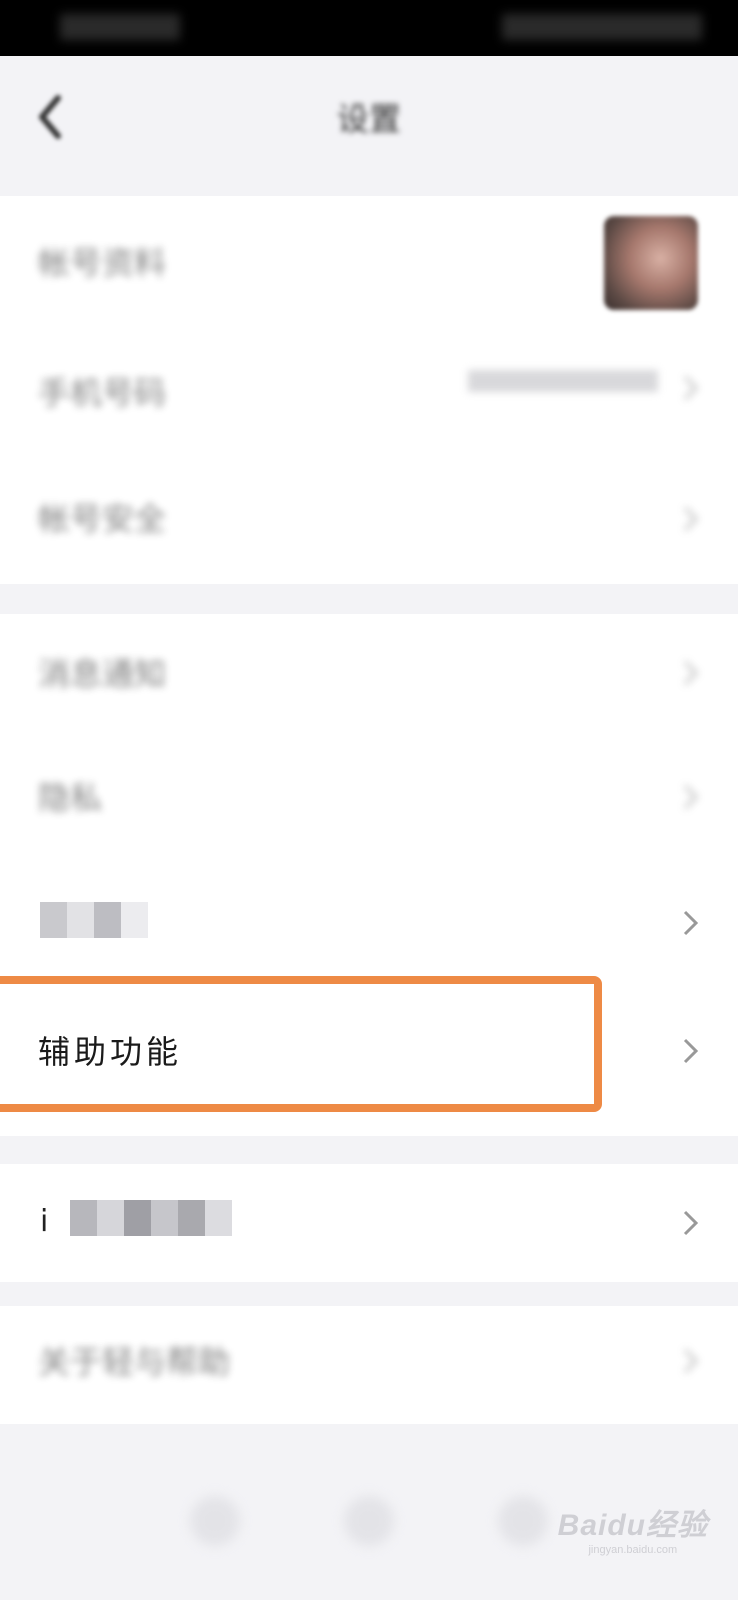 This screenshot has height=1600, width=738. What do you see at coordinates (369, 520) in the screenshot?
I see `settings-row-account-security: 帐号安全` at bounding box center [369, 520].